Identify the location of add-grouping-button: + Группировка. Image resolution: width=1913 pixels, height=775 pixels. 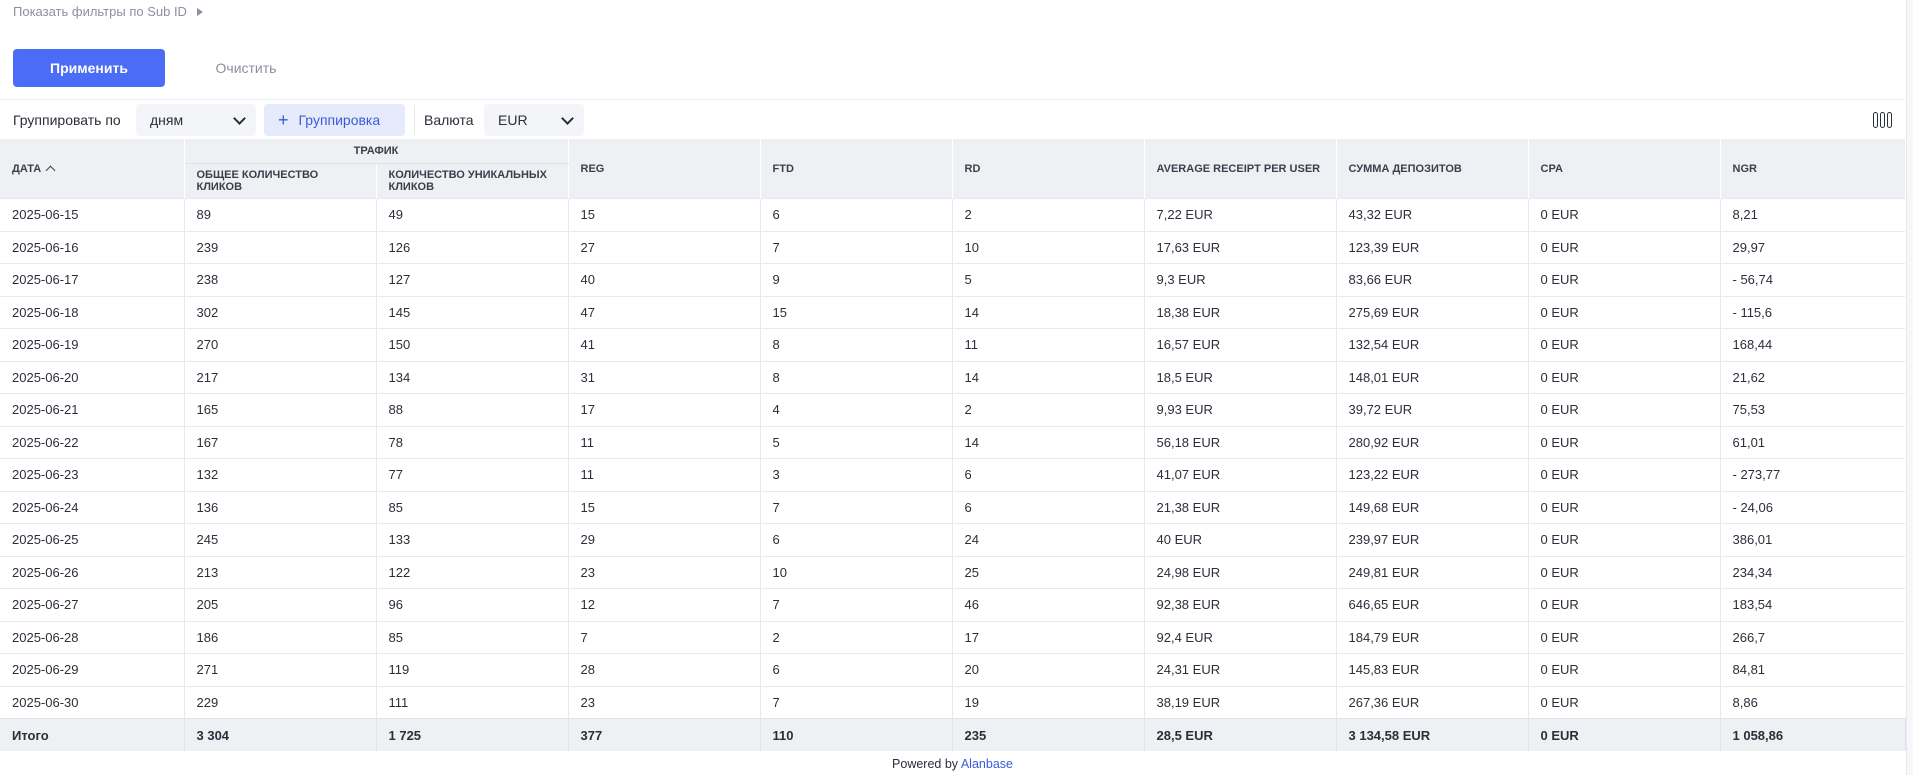
(334, 120).